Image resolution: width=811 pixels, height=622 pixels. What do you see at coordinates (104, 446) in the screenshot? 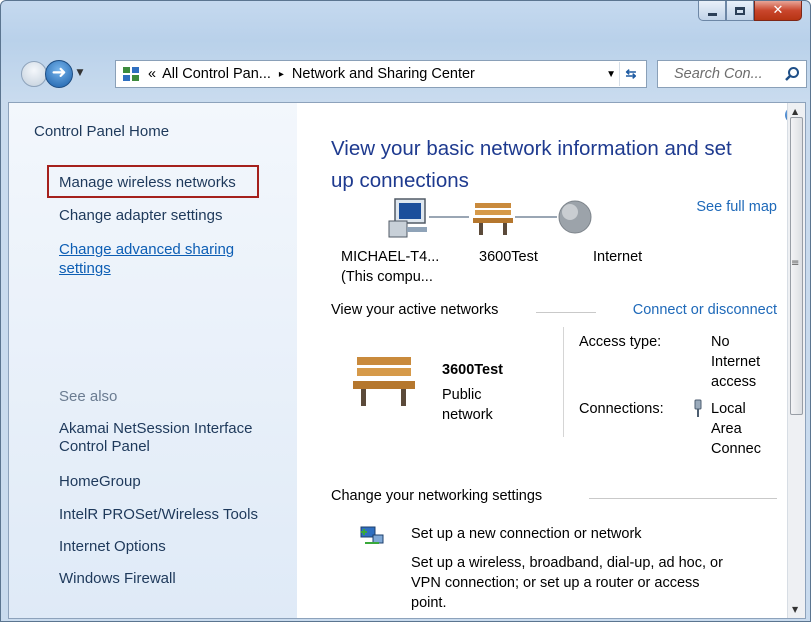
I see `akamai-line2: Control Panel` at bounding box center [104, 446].